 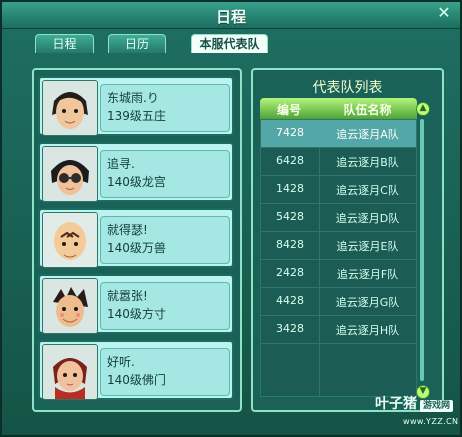 What do you see at coordinates (367, 330) in the screenshot?
I see `team-name: 追云逐月H队` at bounding box center [367, 330].